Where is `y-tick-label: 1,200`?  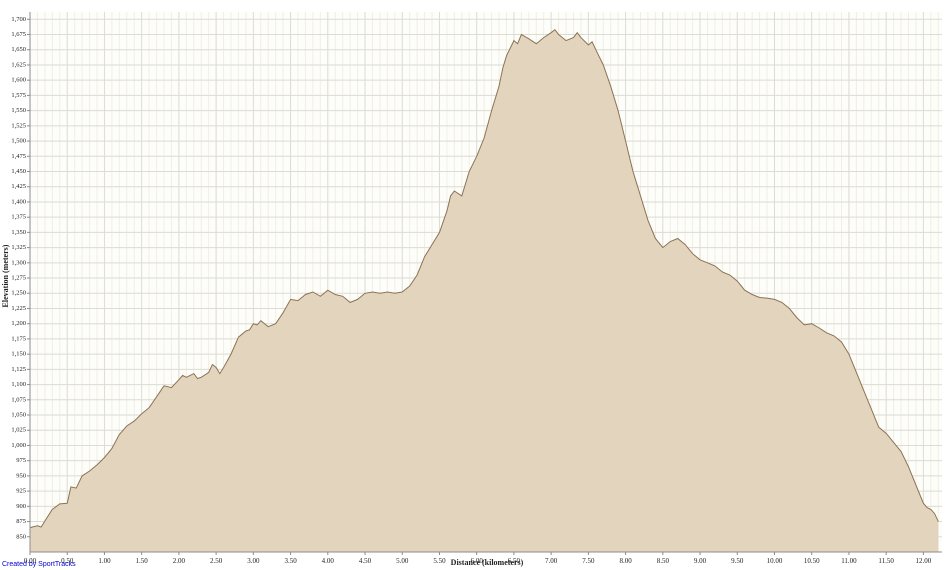
y-tick-label: 1,200 is located at coordinates (18, 323).